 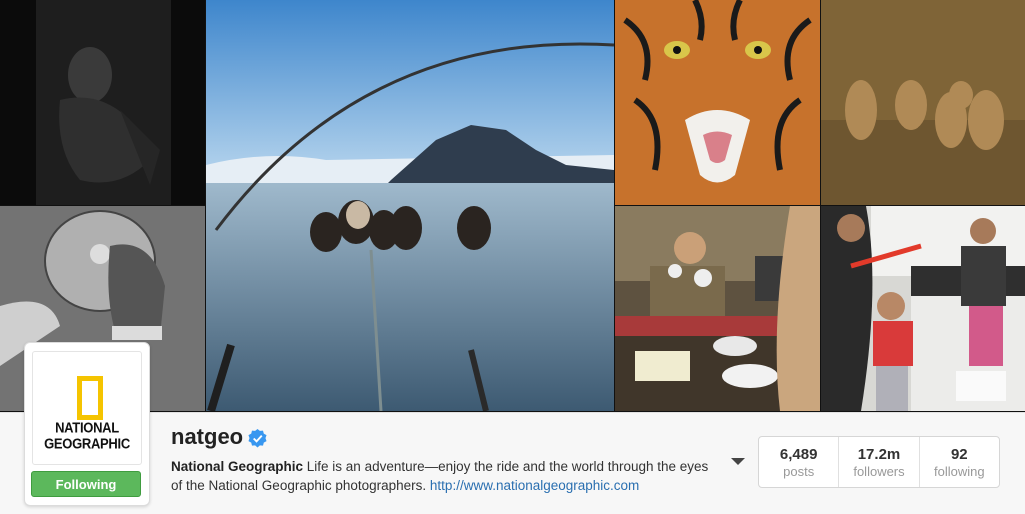 I want to click on stat-value: 92, so click(x=959, y=454).